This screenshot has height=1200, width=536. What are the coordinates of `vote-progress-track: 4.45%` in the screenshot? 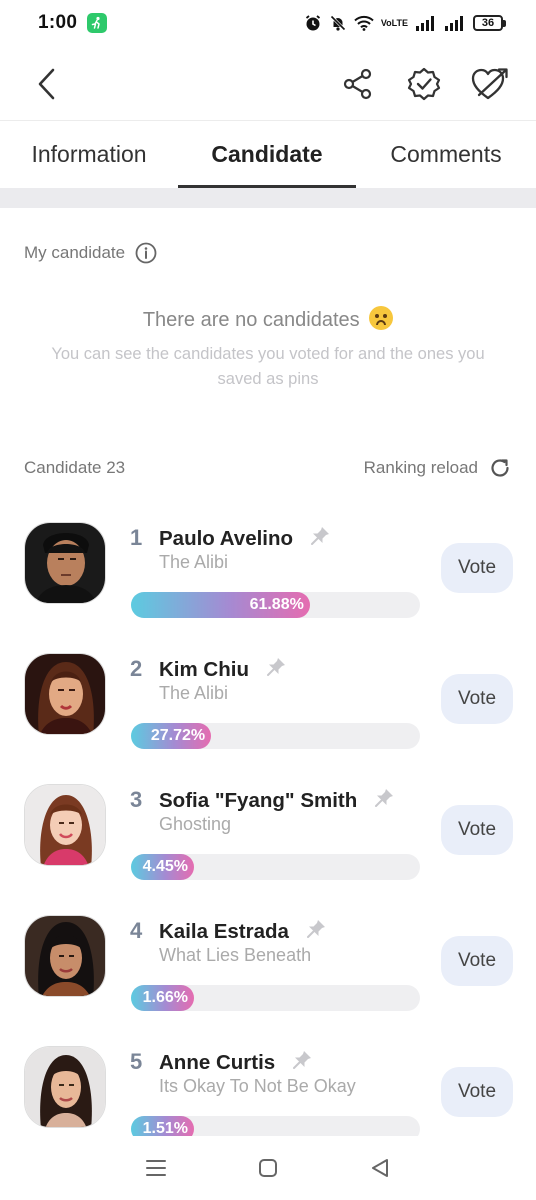 It's located at (275, 867).